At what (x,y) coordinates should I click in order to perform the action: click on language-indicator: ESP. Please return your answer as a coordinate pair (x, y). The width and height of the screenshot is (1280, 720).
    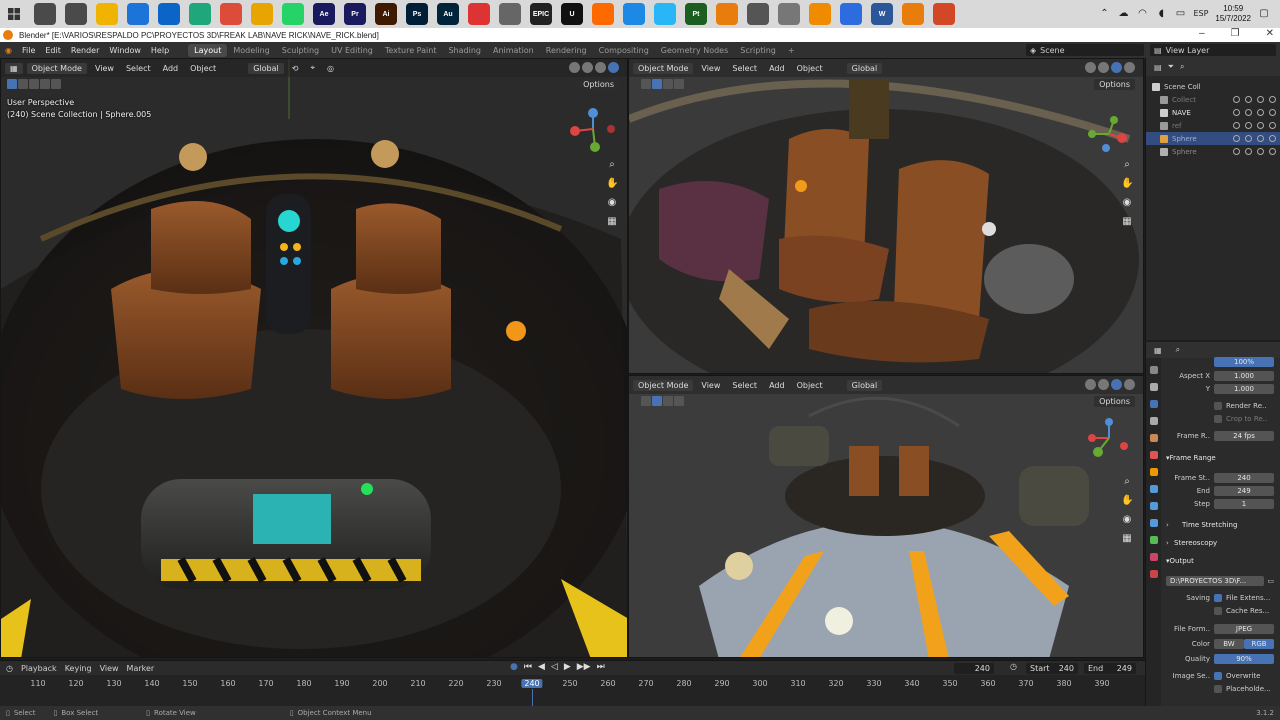
    Looking at the image, I should click on (1200, 14).